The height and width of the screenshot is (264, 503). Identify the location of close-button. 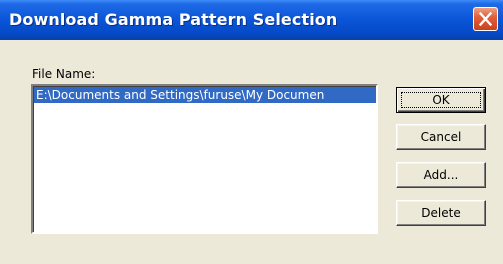
(485, 19).